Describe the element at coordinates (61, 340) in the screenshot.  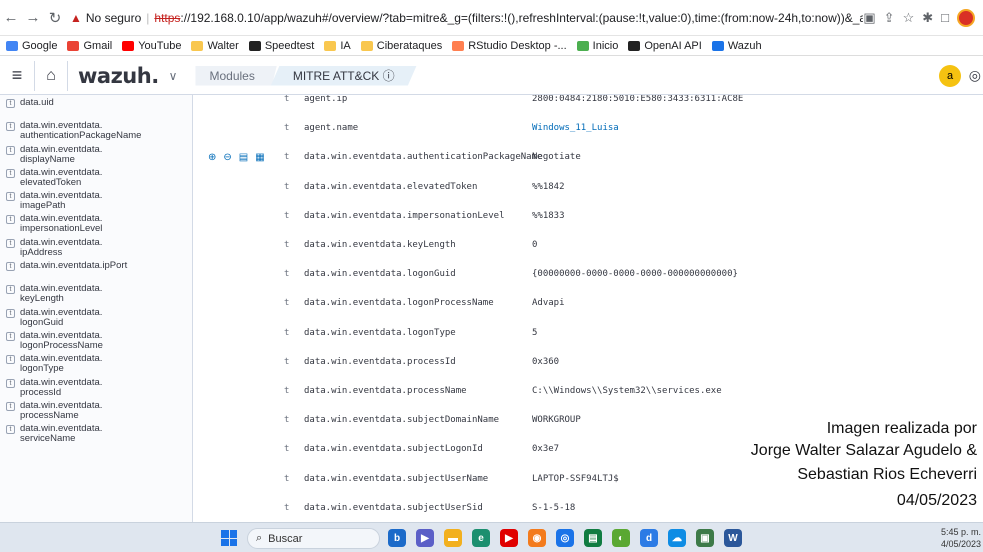
I see `sidebar-field-label: data.win.eventdata. logonProcessName` at that location.